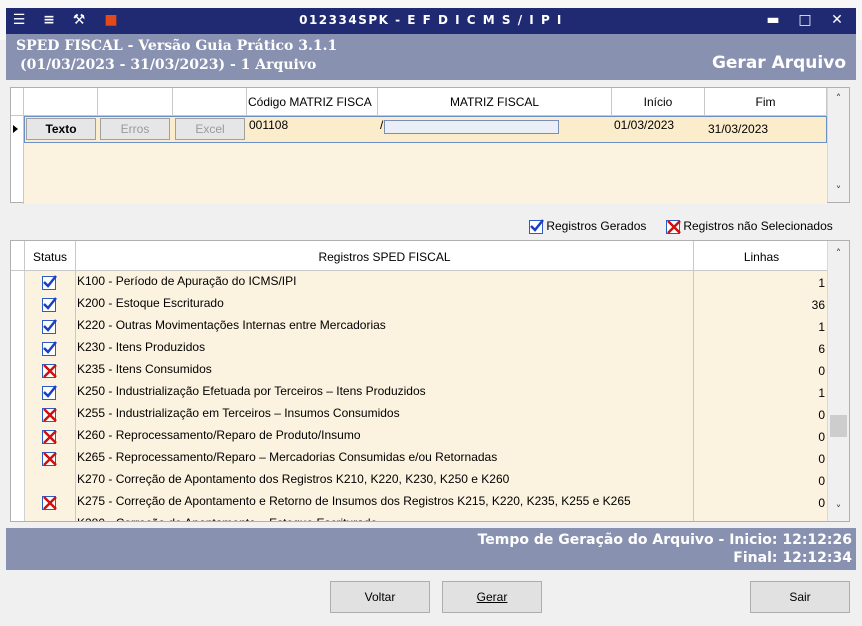 This screenshot has width=862, height=626. I want to click on excel-button: Excel, so click(210, 129).